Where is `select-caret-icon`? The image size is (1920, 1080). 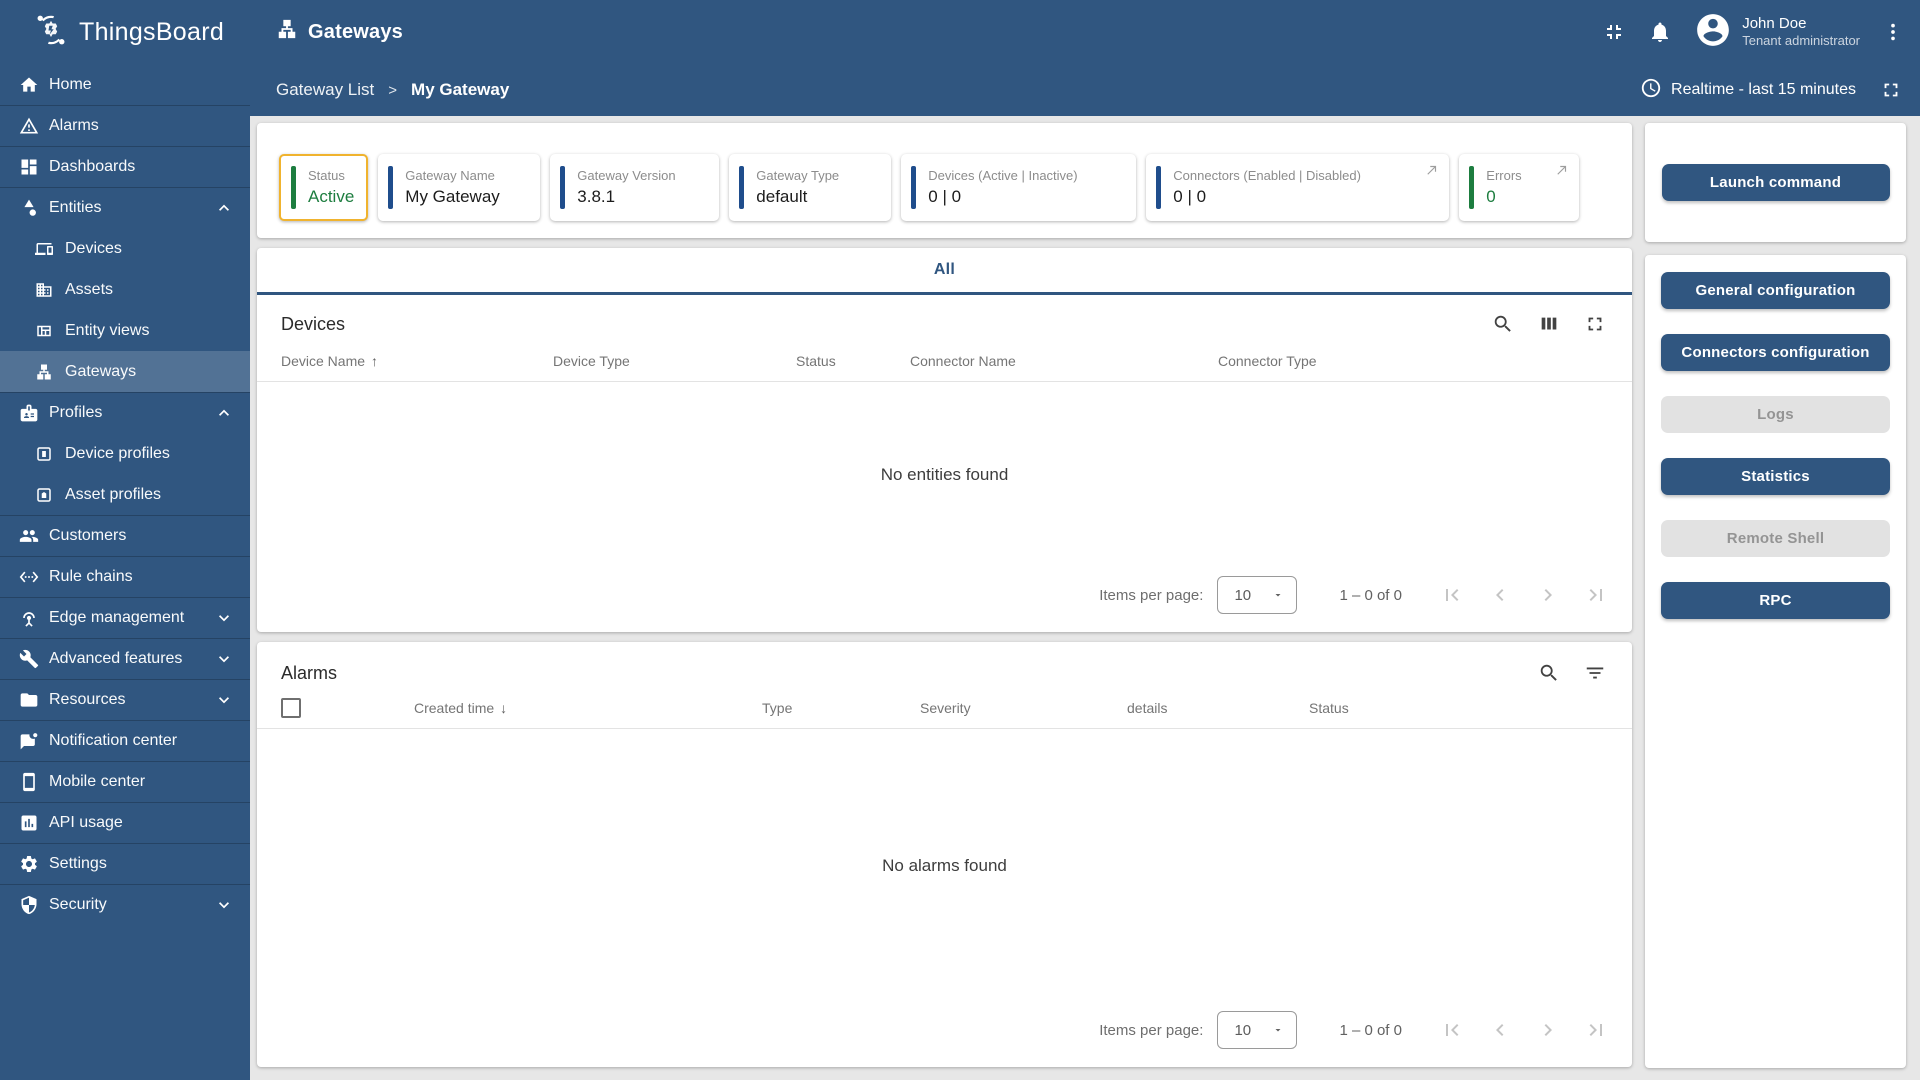
select-caret-icon is located at coordinates (1278, 1030).